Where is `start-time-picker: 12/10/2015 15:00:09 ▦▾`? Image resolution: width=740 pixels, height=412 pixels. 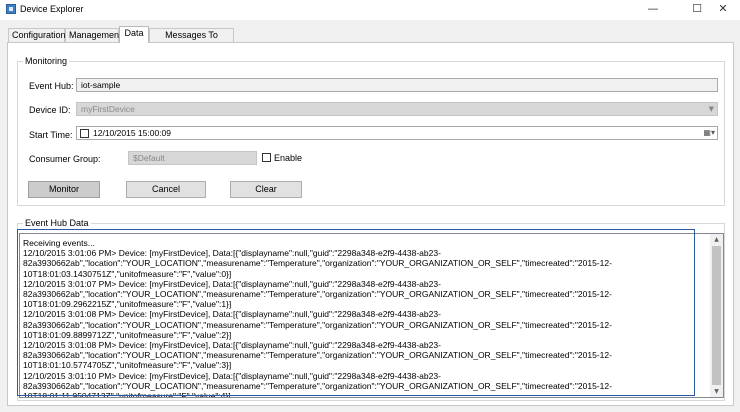 start-time-picker: 12/10/2015 15:00:09 ▦▾ is located at coordinates (397, 133).